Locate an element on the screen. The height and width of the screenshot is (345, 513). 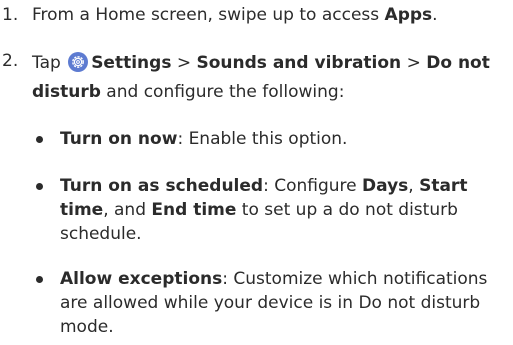
bullet-text: Turn on now: Enable this option. is located at coordinates (283, 139).